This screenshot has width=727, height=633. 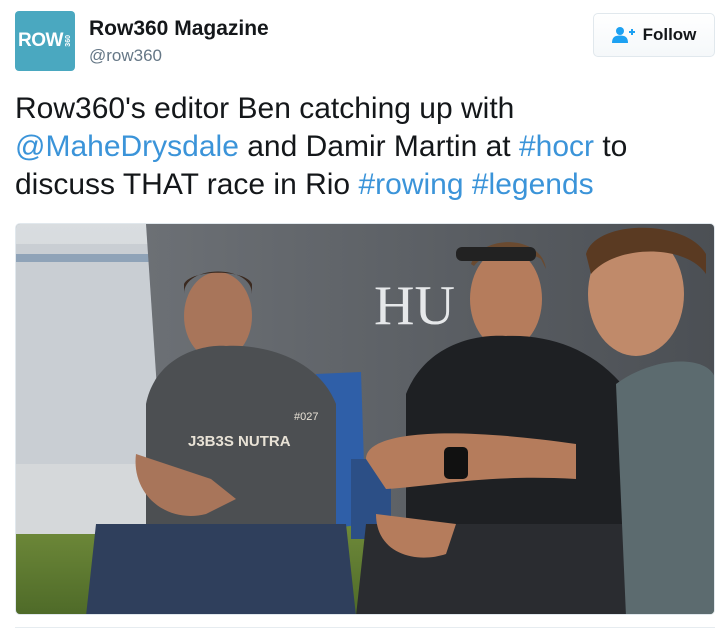 I want to click on tweet-text-segment, so click(x=468, y=184).